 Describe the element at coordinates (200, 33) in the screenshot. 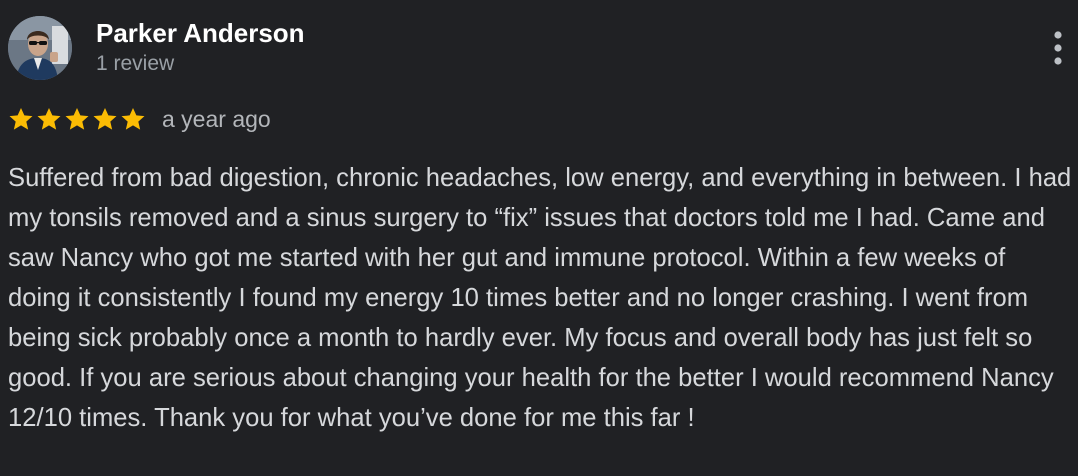

I see `author-name: Parker Anderson` at that location.